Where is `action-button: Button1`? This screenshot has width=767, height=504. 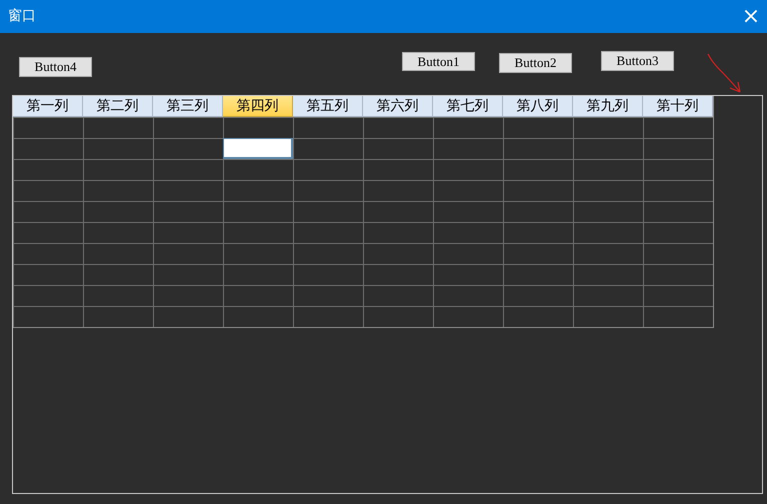
action-button: Button1 is located at coordinates (438, 61).